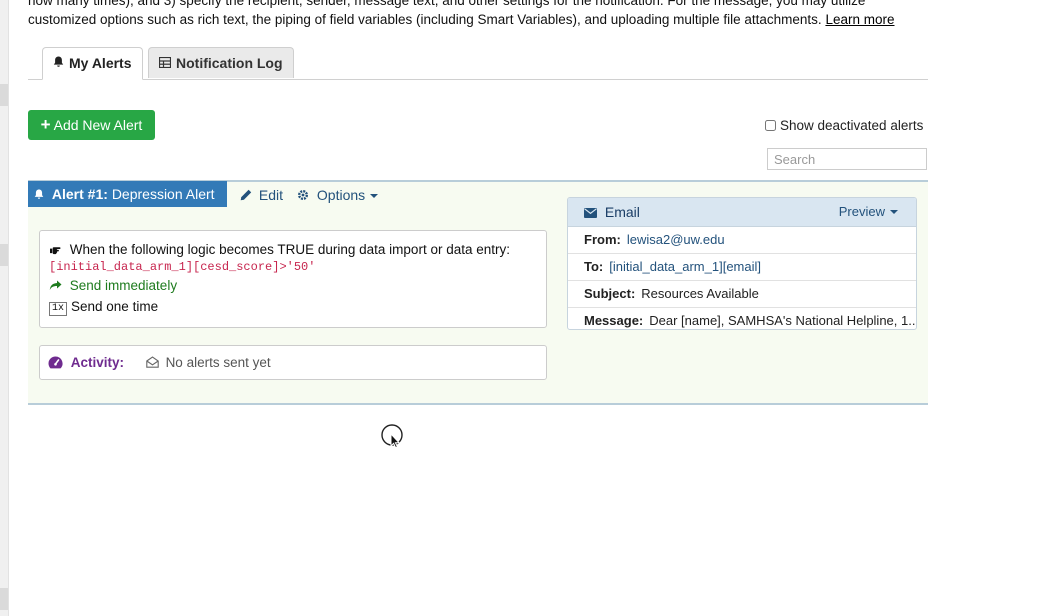  Describe the element at coordinates (182, 267) in the screenshot. I see `trigger-logic-code: [initial_data_arm_1][cesd_score]>'50'` at that location.